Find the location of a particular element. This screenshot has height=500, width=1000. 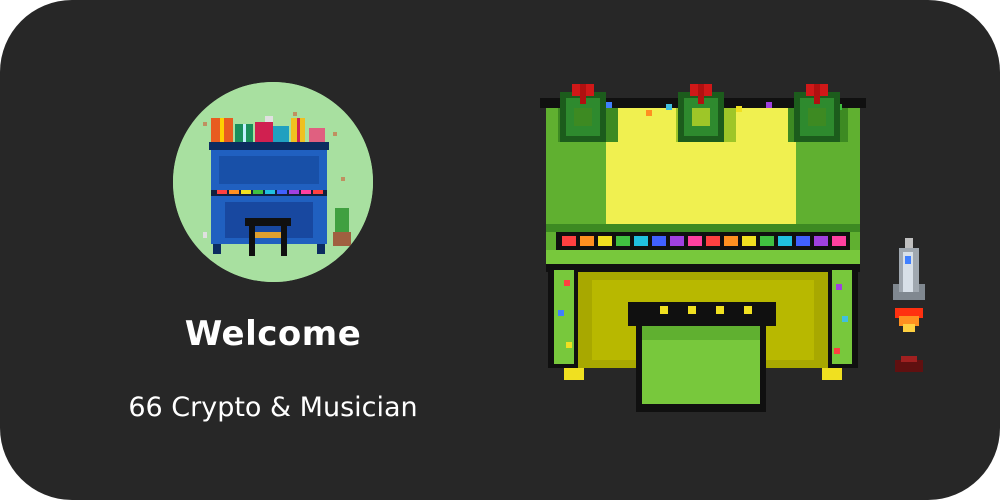

pixel-rocket-icon is located at coordinates (909, 305).